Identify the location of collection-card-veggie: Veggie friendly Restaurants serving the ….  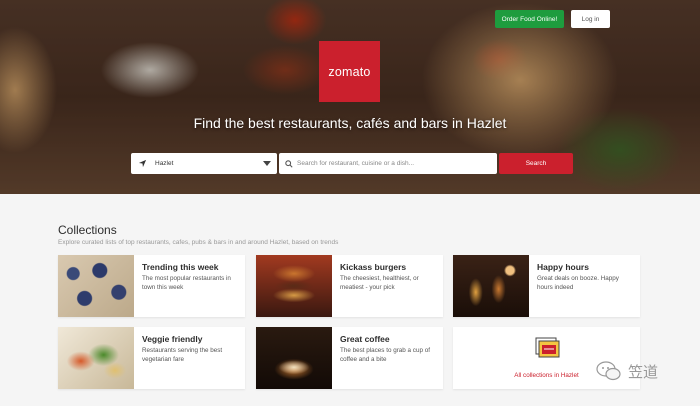
(151, 358).